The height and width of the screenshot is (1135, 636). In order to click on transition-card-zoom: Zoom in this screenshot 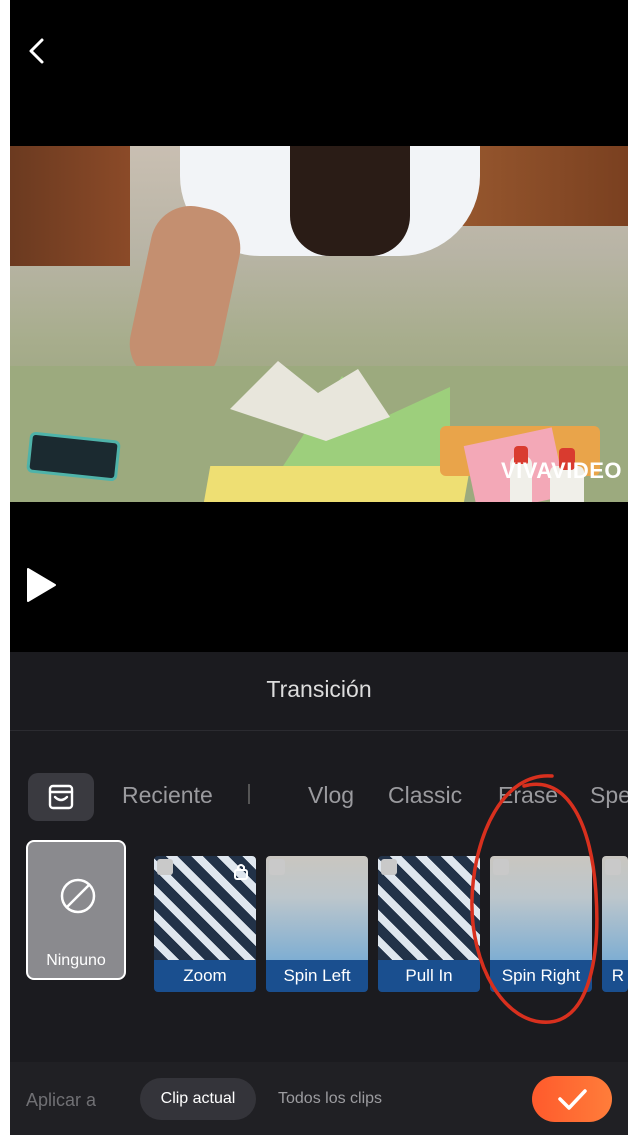, I will do `click(205, 924)`.